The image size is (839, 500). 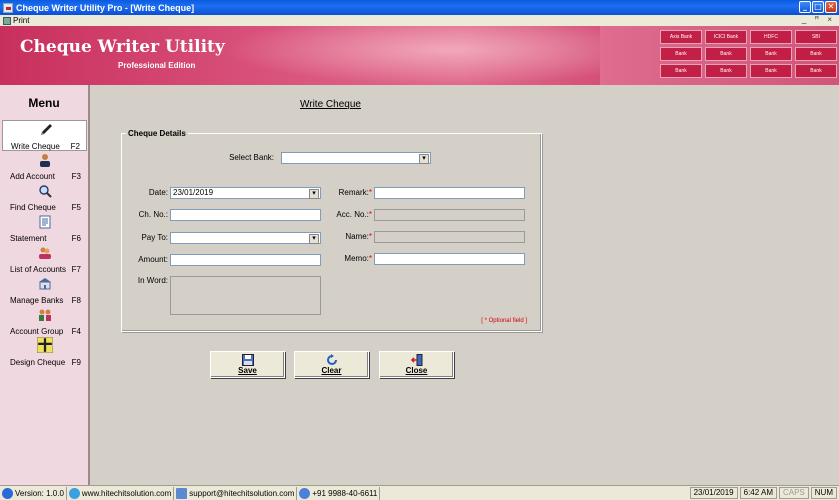 I want to click on menu-title: Menu, so click(x=44, y=102).